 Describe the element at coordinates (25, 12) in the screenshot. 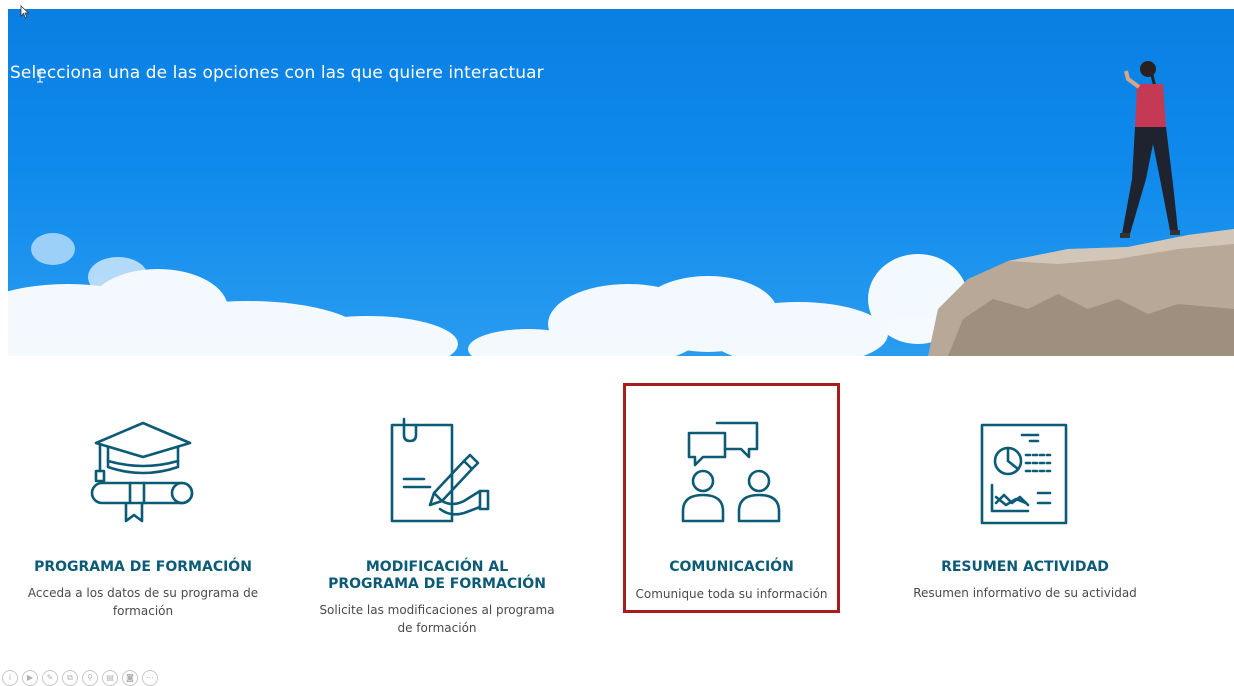

I see `mouse-pointer-icon` at that location.